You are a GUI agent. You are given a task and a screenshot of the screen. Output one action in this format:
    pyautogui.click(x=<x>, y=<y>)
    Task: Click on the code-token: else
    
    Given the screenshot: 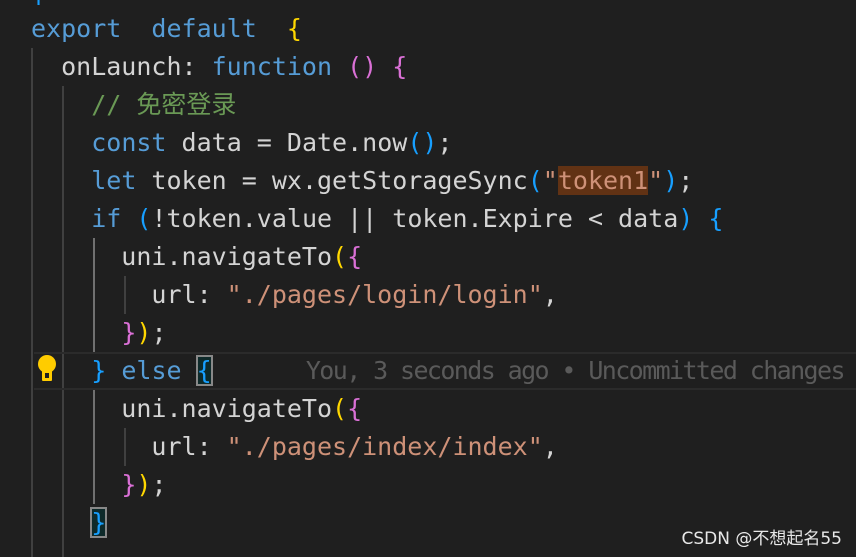 What is the action you would take?
    pyautogui.click(x=151, y=370)
    